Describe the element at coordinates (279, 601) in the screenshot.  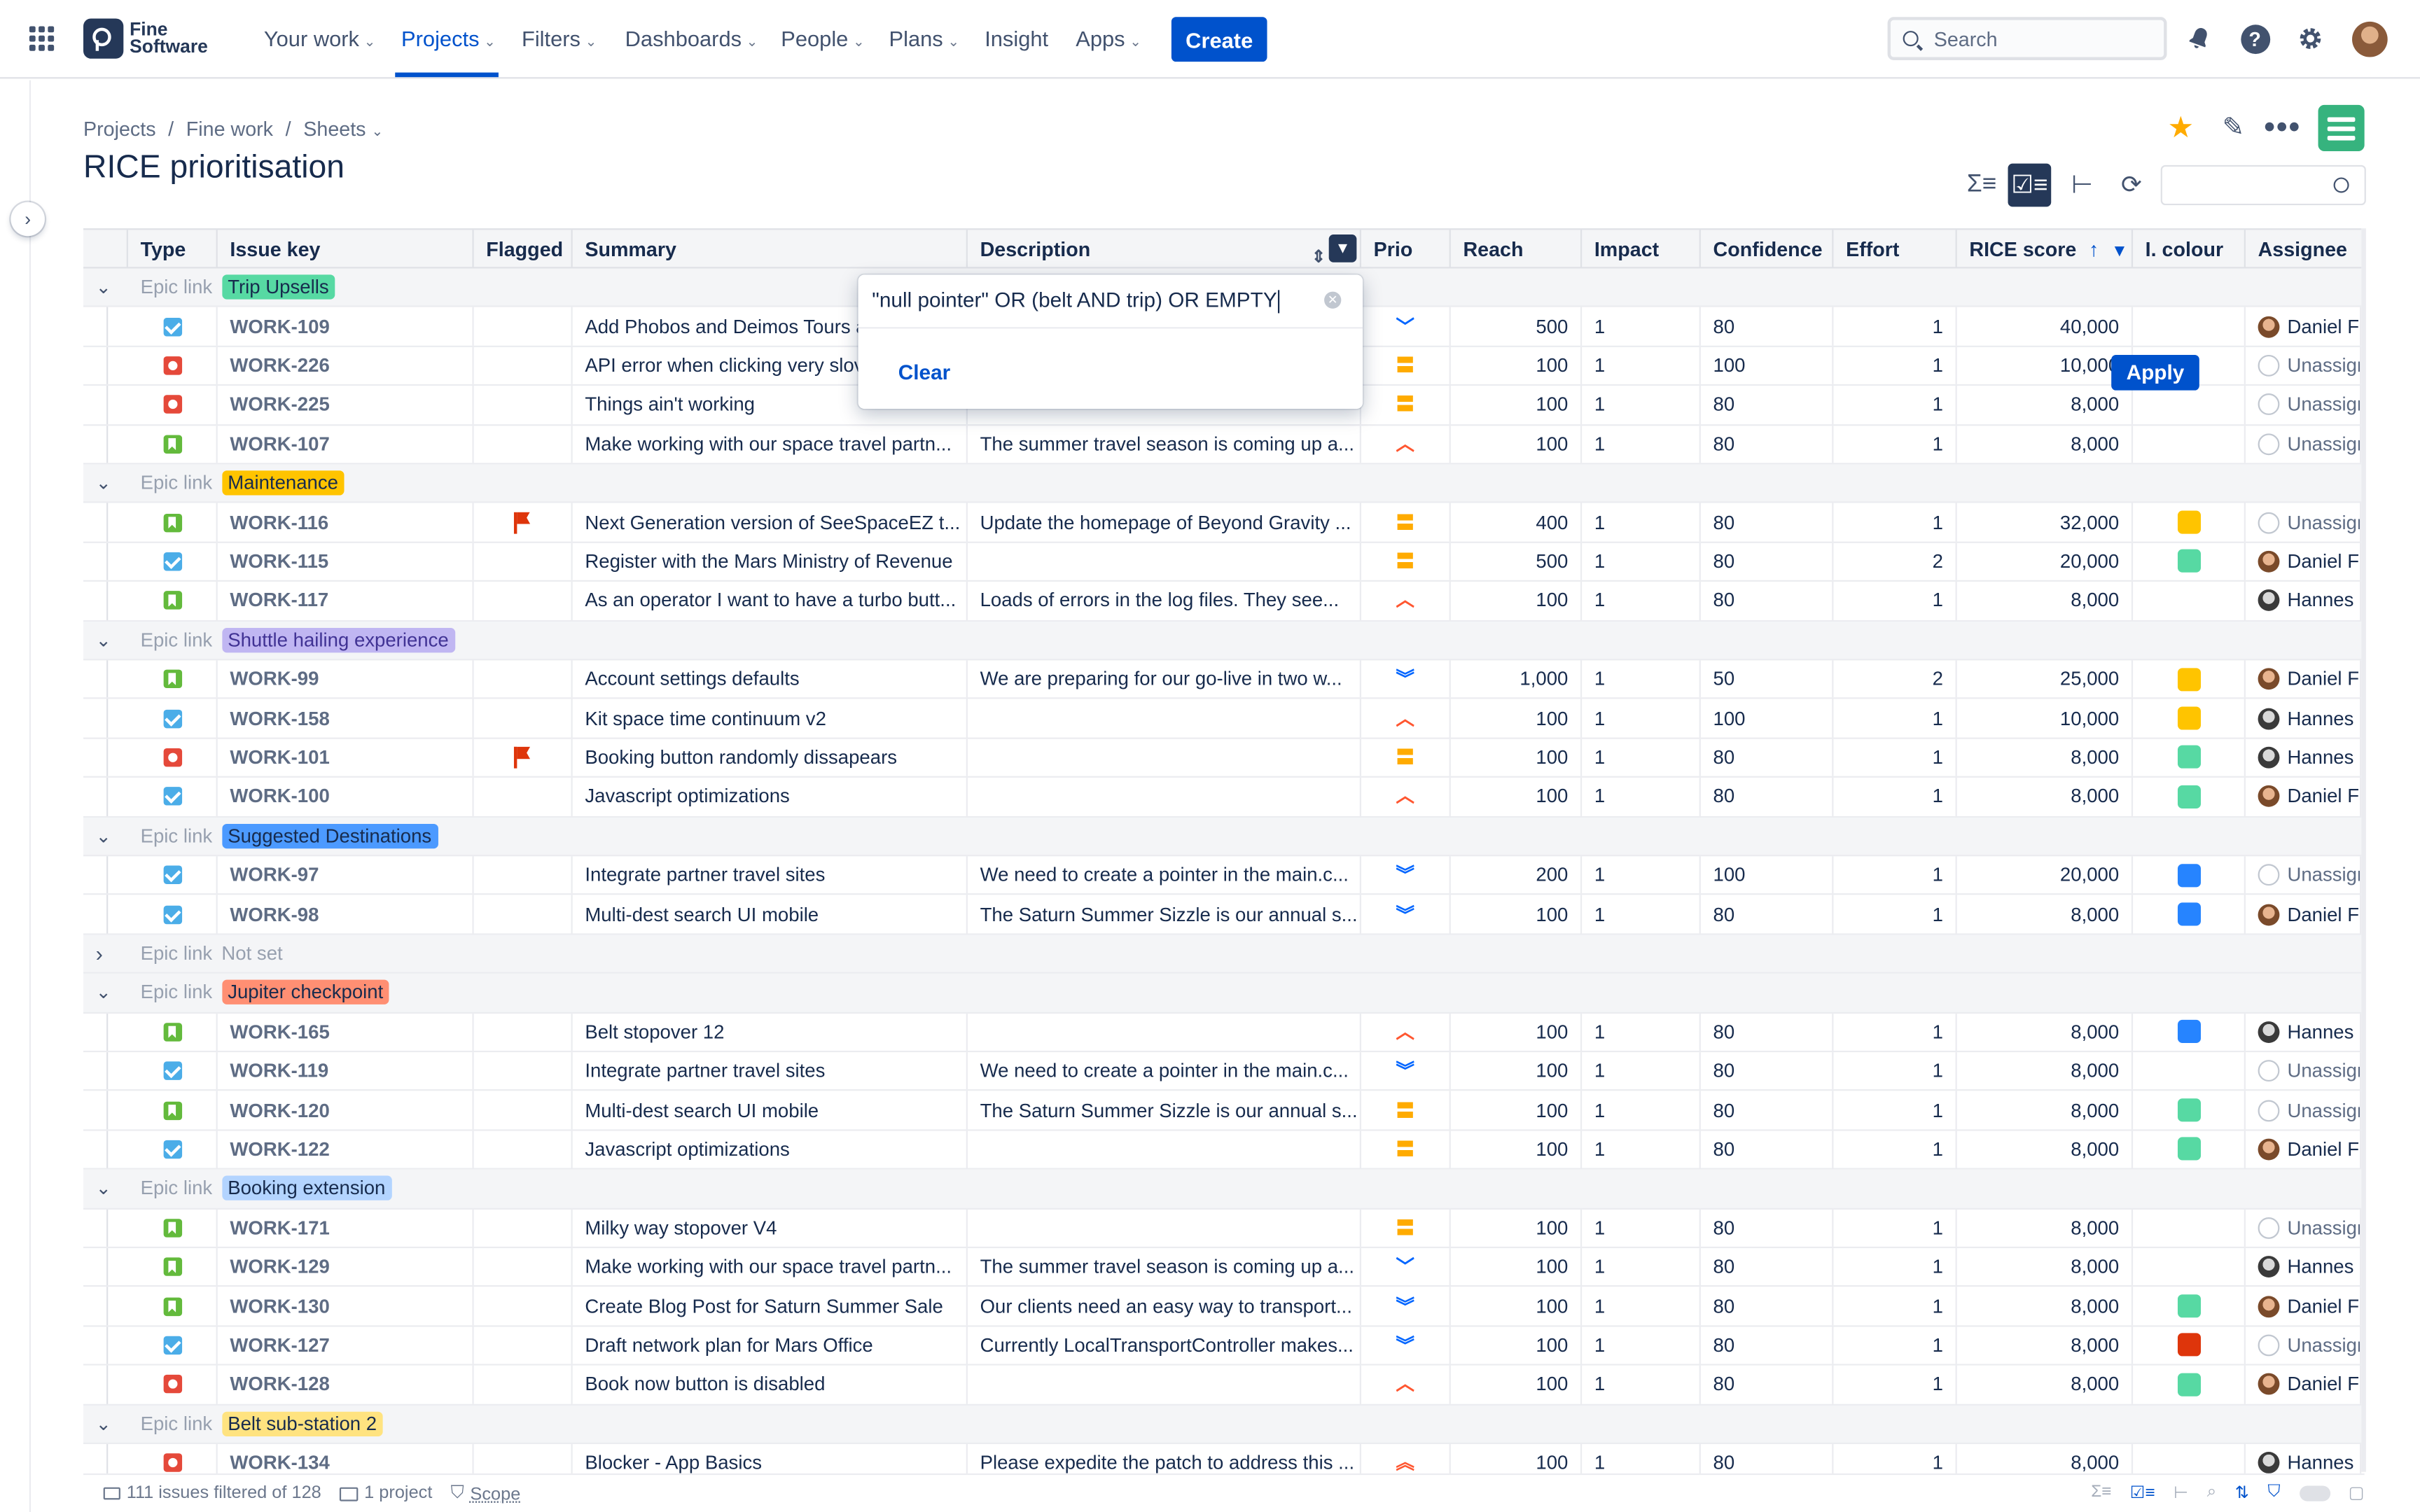
I see `issue-key: WORK-117` at that location.